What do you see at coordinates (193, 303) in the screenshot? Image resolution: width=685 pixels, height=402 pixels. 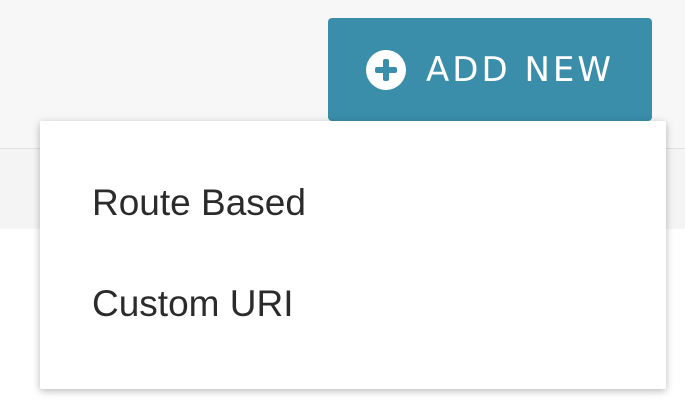 I see `menu-item-label: Custom URI` at bounding box center [193, 303].